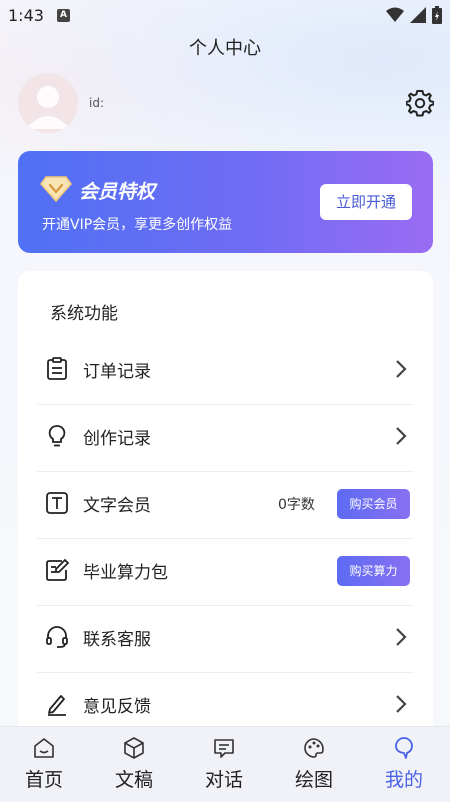 The image size is (450, 802). Describe the element at coordinates (44, 764) in the screenshot. I see `nav-item-home: 首页` at that location.